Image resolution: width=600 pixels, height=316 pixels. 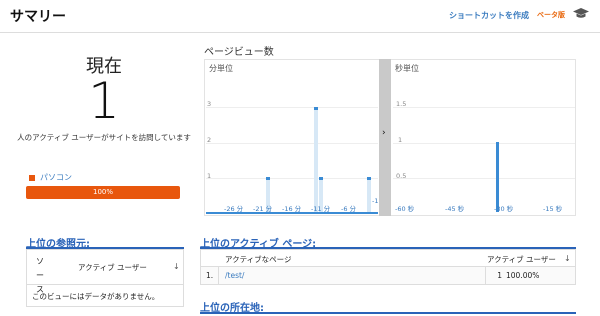 What do you see at coordinates (103, 192) in the screenshot?
I see `device-share-bar: 100%` at bounding box center [103, 192].